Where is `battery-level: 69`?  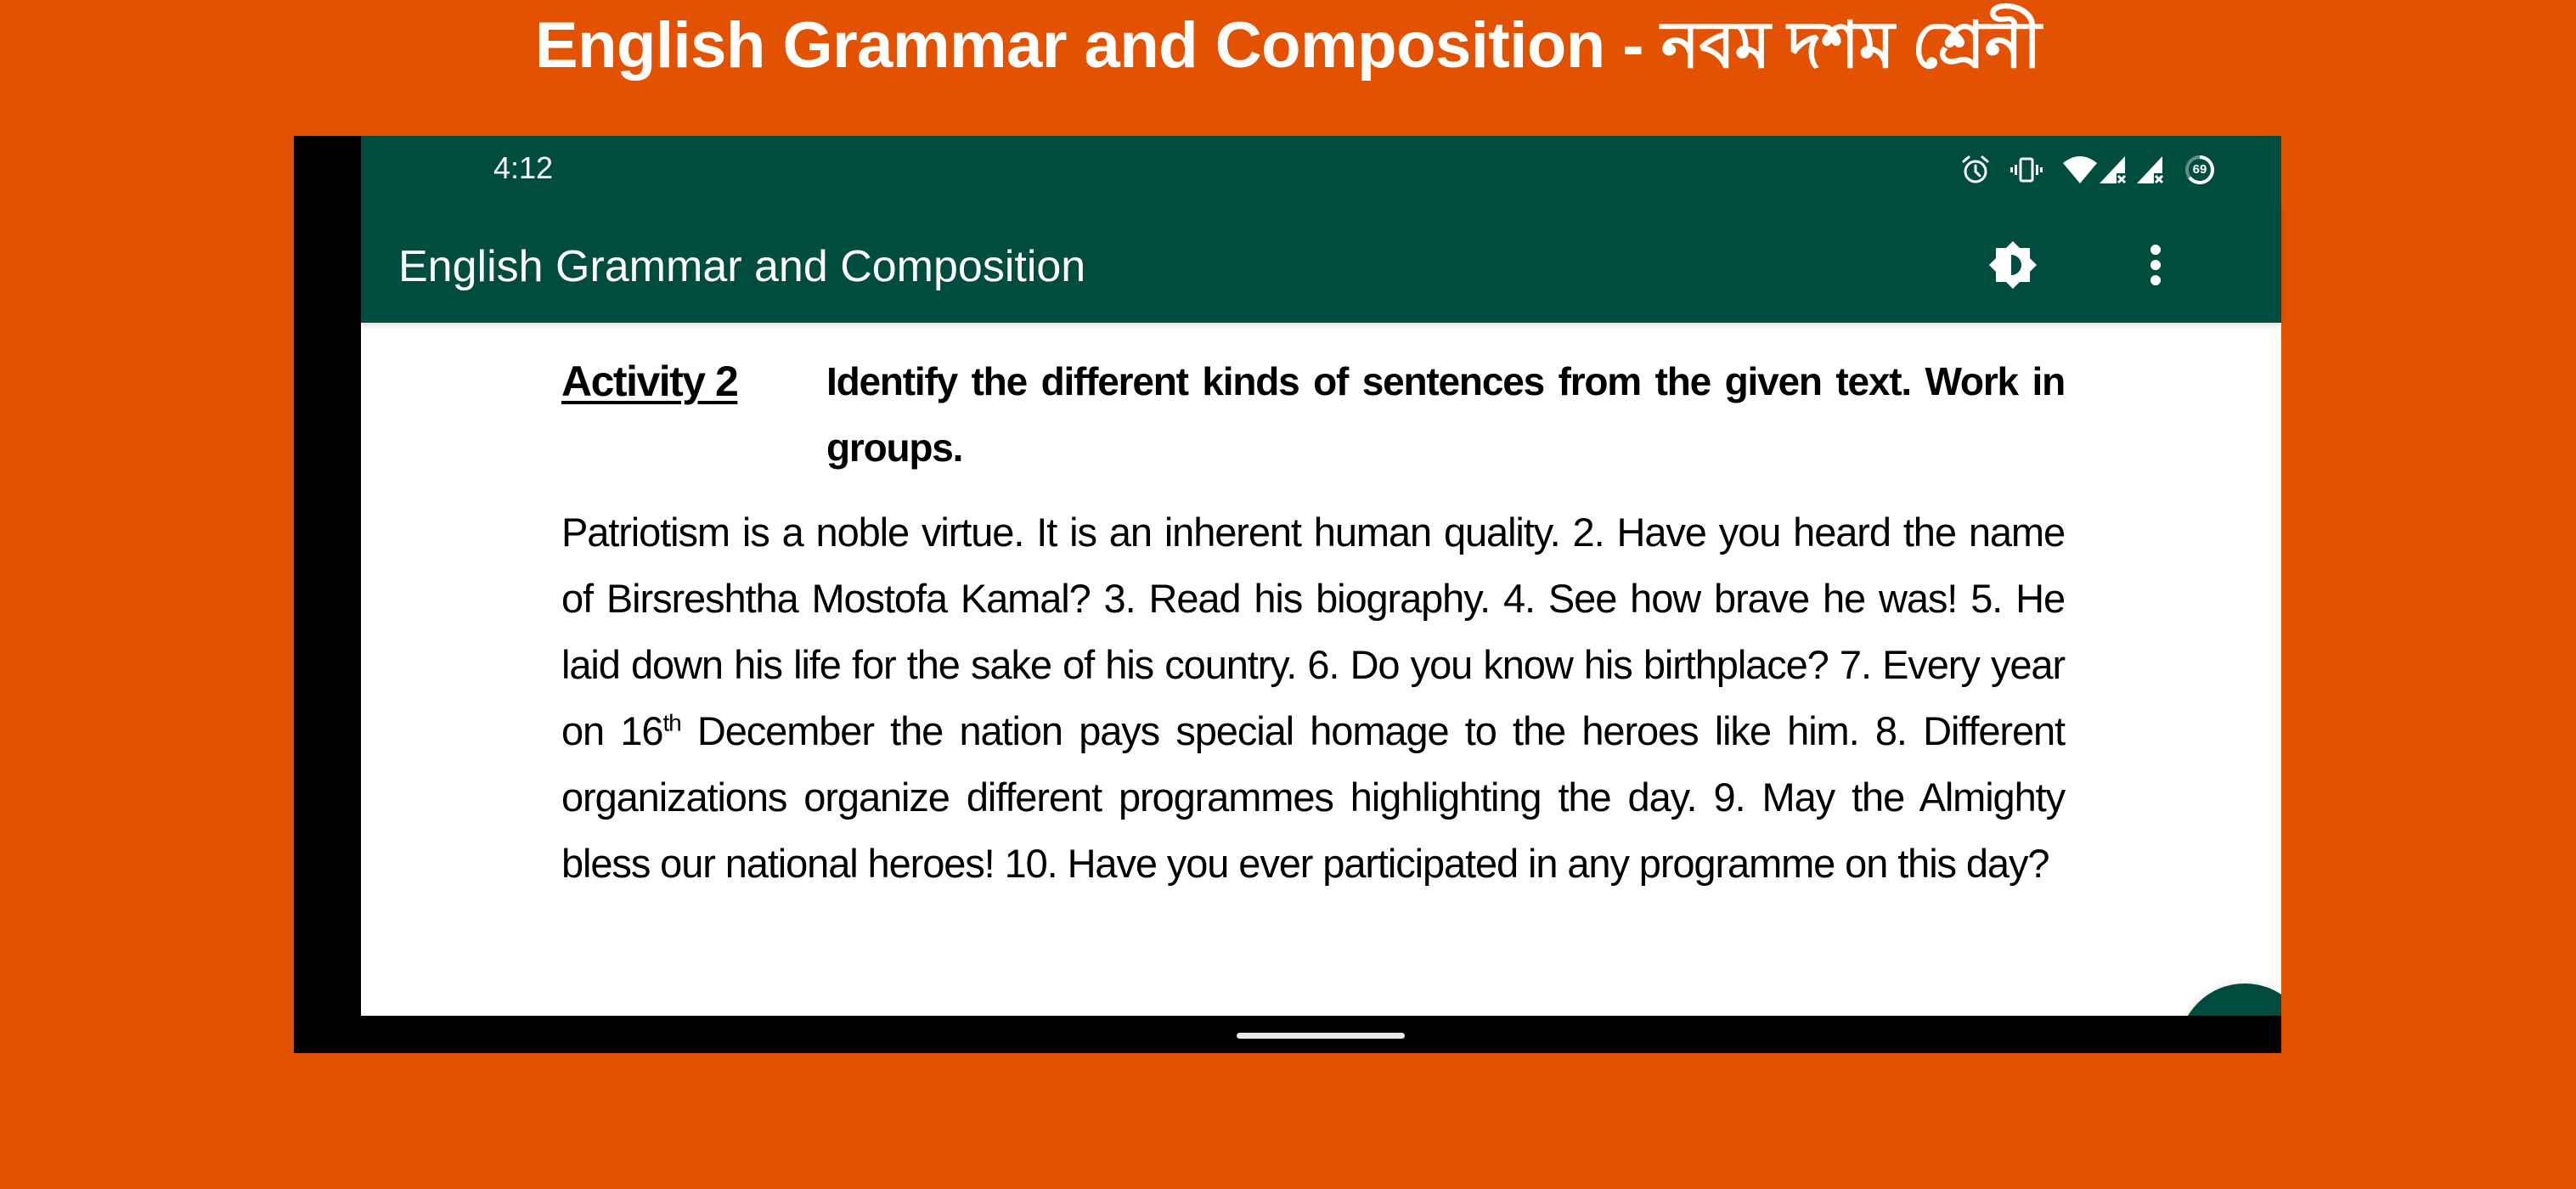
battery-level: 69 is located at coordinates (2199, 169).